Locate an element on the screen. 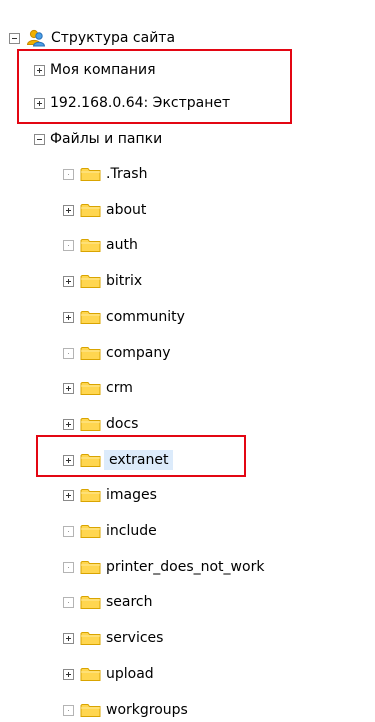 The height and width of the screenshot is (722, 375). folder-label: bitrix is located at coordinates (124, 281).